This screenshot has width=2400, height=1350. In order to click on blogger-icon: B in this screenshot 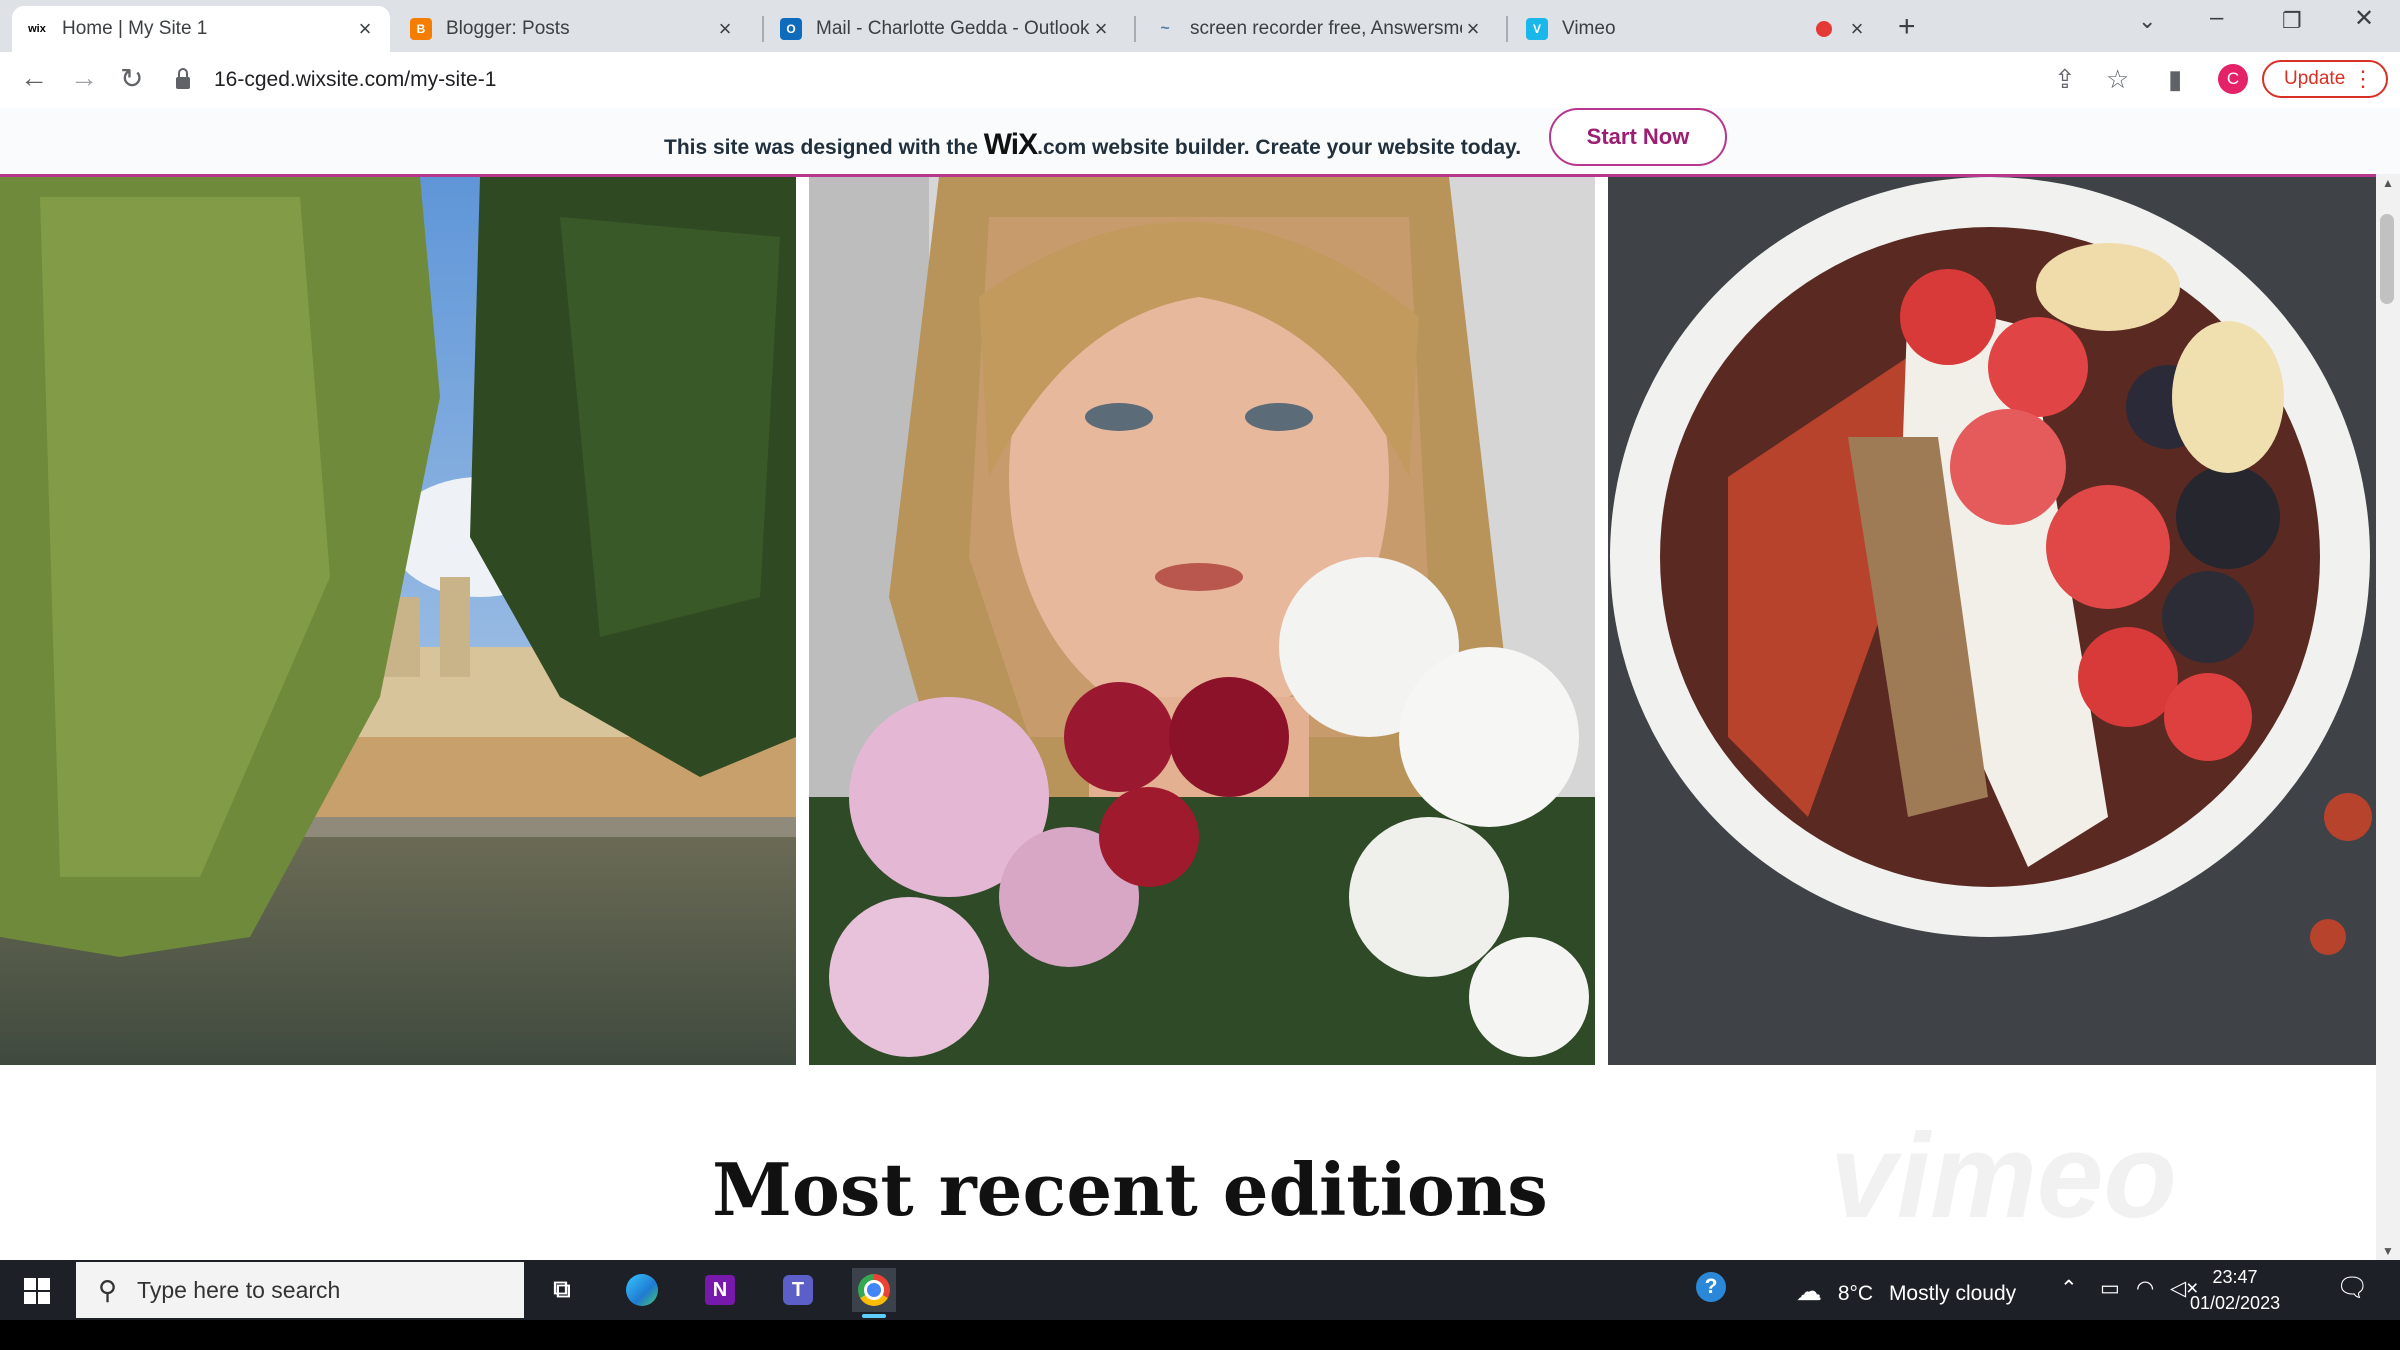, I will do `click(421, 29)`.